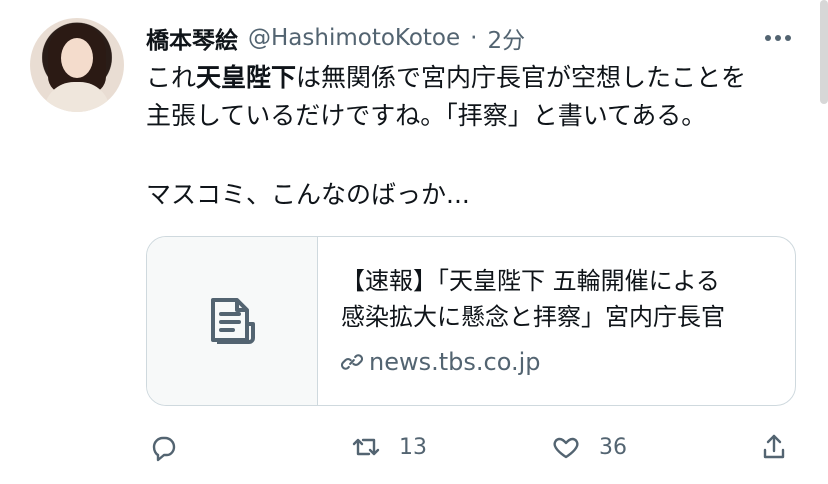  I want to click on heart-icon, so click(566, 448).